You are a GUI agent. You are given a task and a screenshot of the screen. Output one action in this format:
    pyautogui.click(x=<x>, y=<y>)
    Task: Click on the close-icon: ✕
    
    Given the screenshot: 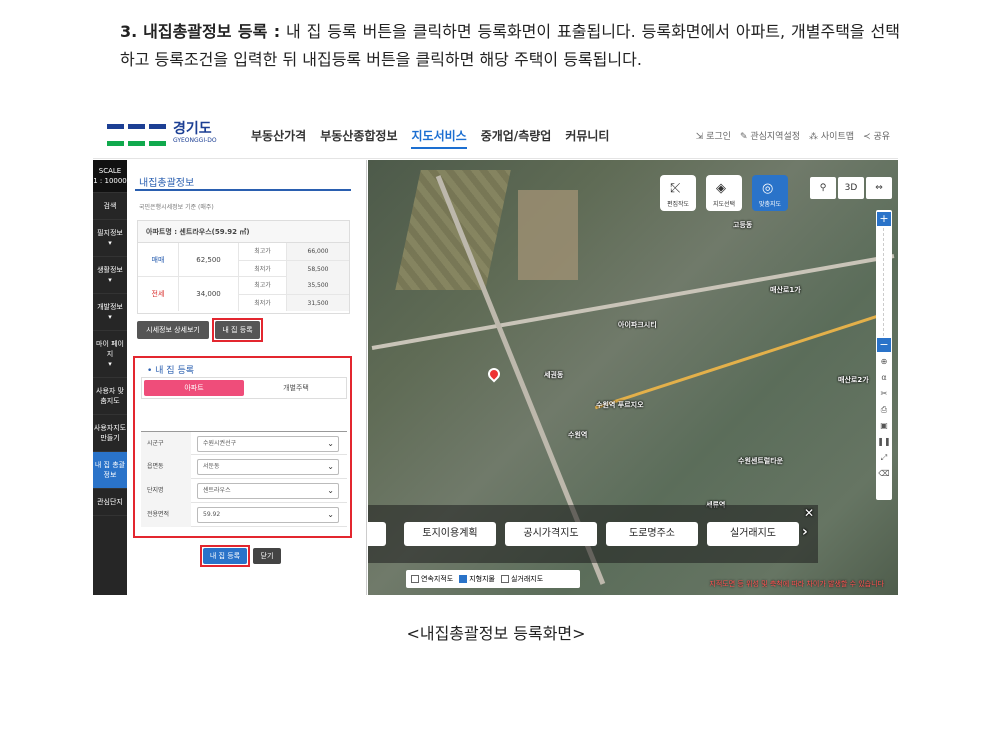 What is the action you would take?
    pyautogui.click(x=809, y=513)
    